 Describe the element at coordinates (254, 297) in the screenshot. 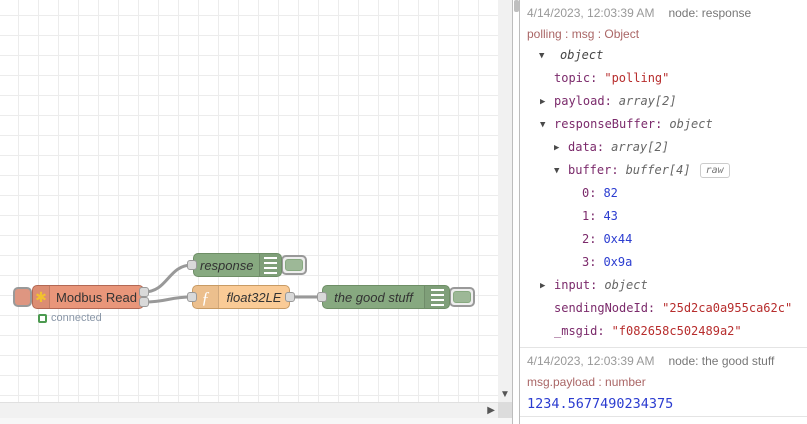

I see `node-label: float32LE` at that location.